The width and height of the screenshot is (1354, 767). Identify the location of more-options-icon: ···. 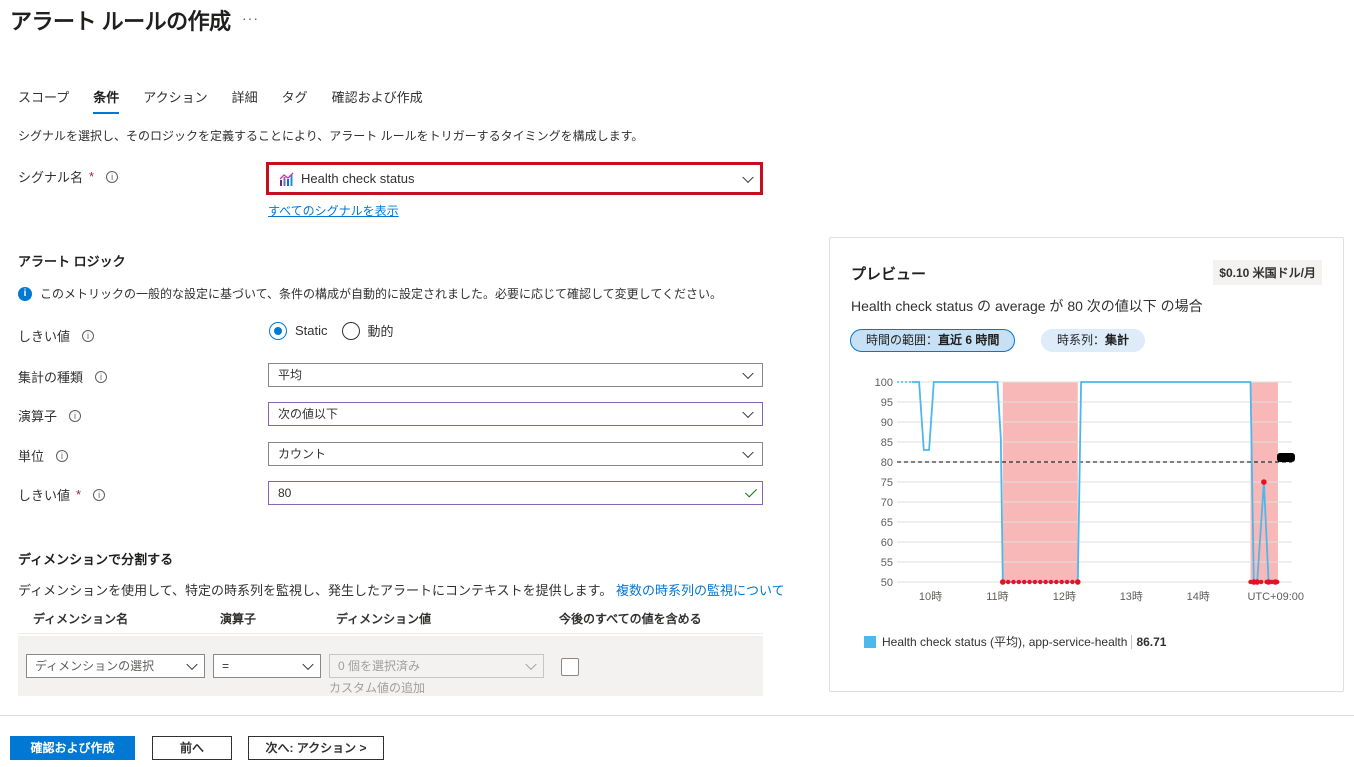
(250, 18).